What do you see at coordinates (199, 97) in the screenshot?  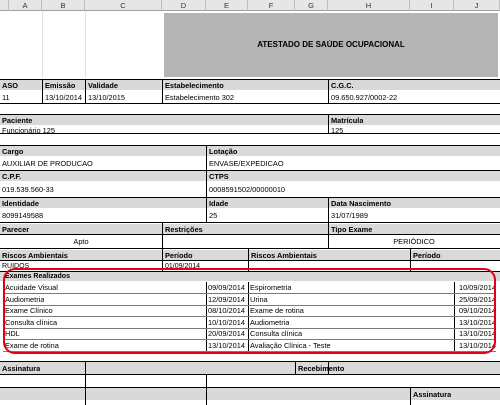 I see `value-estabelecimento: Estabelecimento 302` at bounding box center [199, 97].